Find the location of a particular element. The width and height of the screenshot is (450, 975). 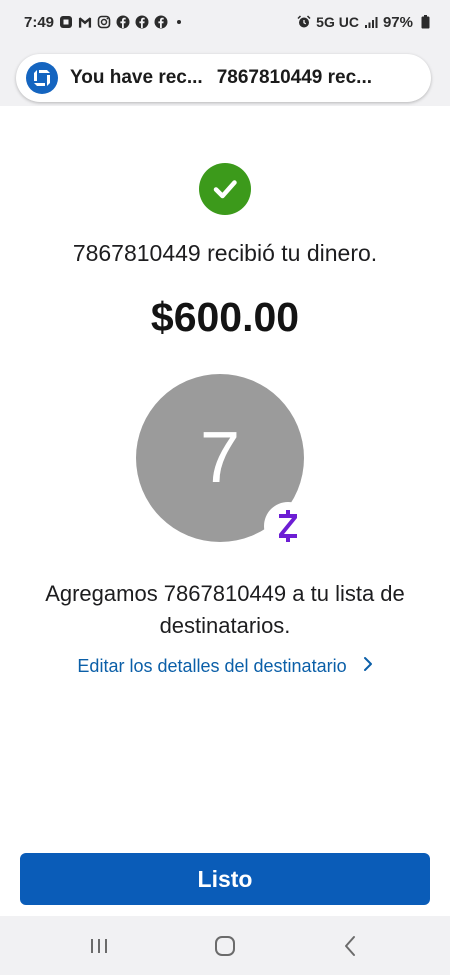

edit-recipient-link: Editar los detalles del destinatario is located at coordinates (225, 666).